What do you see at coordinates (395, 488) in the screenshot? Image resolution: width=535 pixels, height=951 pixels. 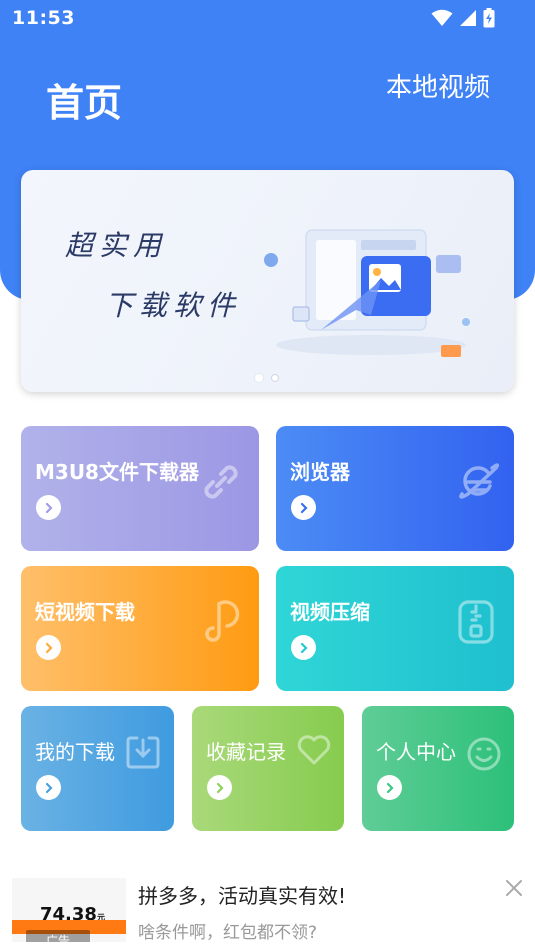 I see `card-browser: 浏览器` at bounding box center [395, 488].